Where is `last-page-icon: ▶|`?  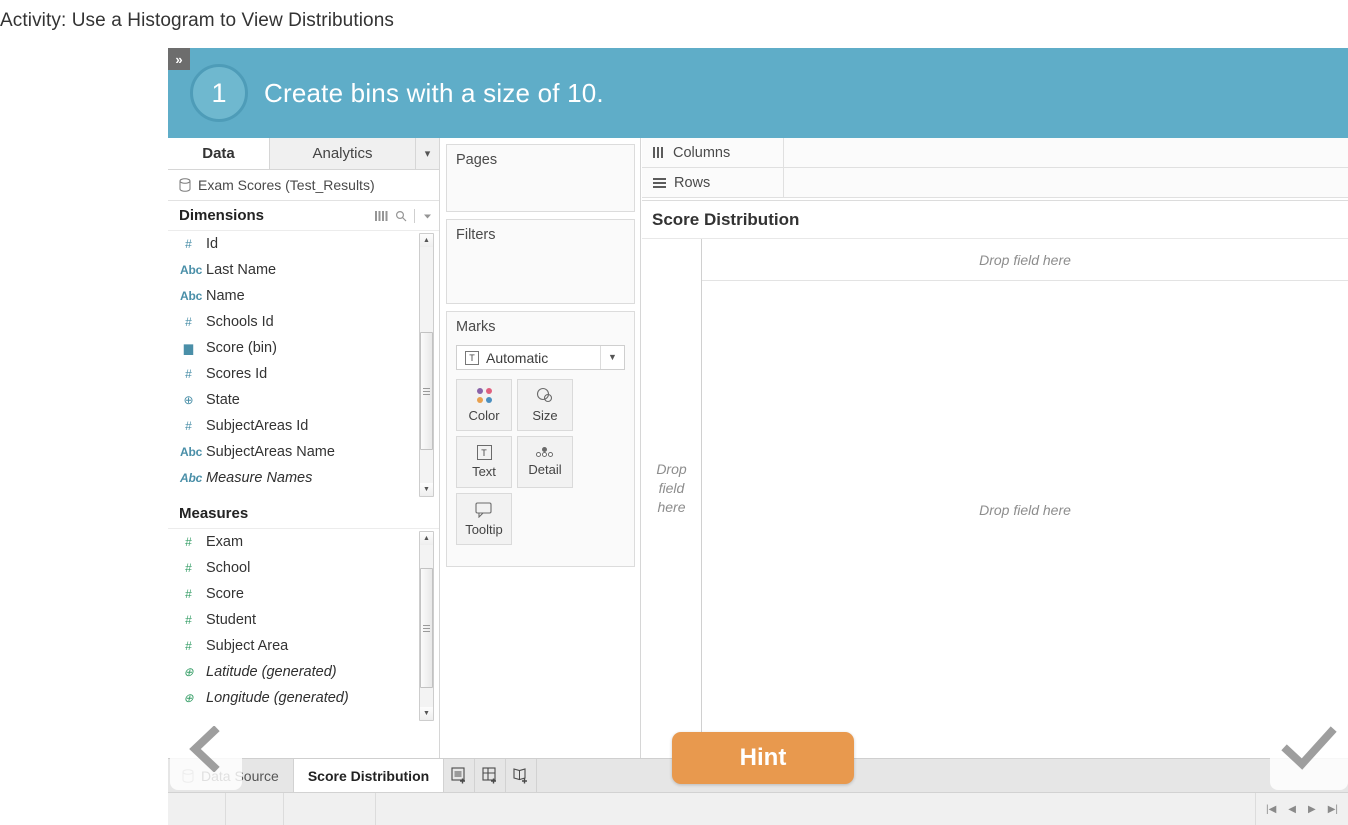 last-page-icon: ▶| is located at coordinates (1333, 809).